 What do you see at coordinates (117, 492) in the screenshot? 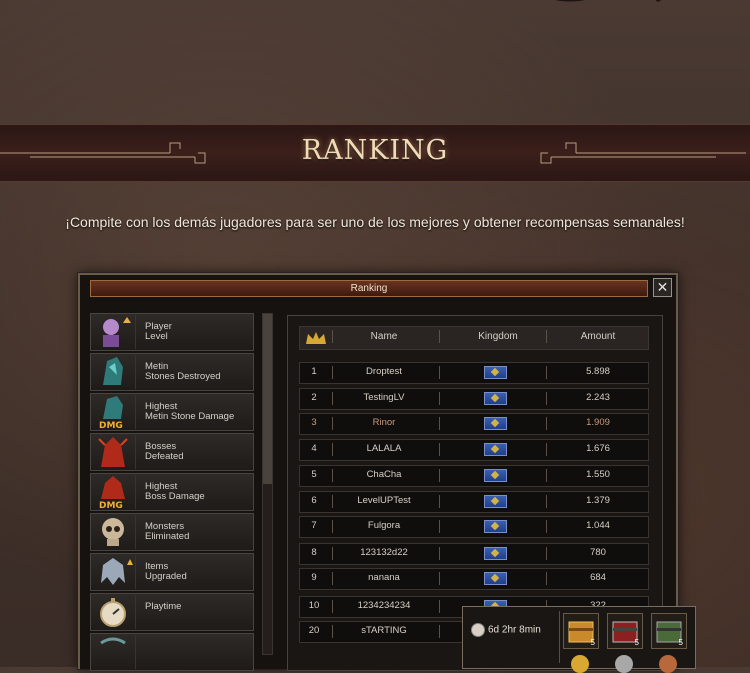
I see `boss-dmg-icon: DMG` at bounding box center [117, 492].